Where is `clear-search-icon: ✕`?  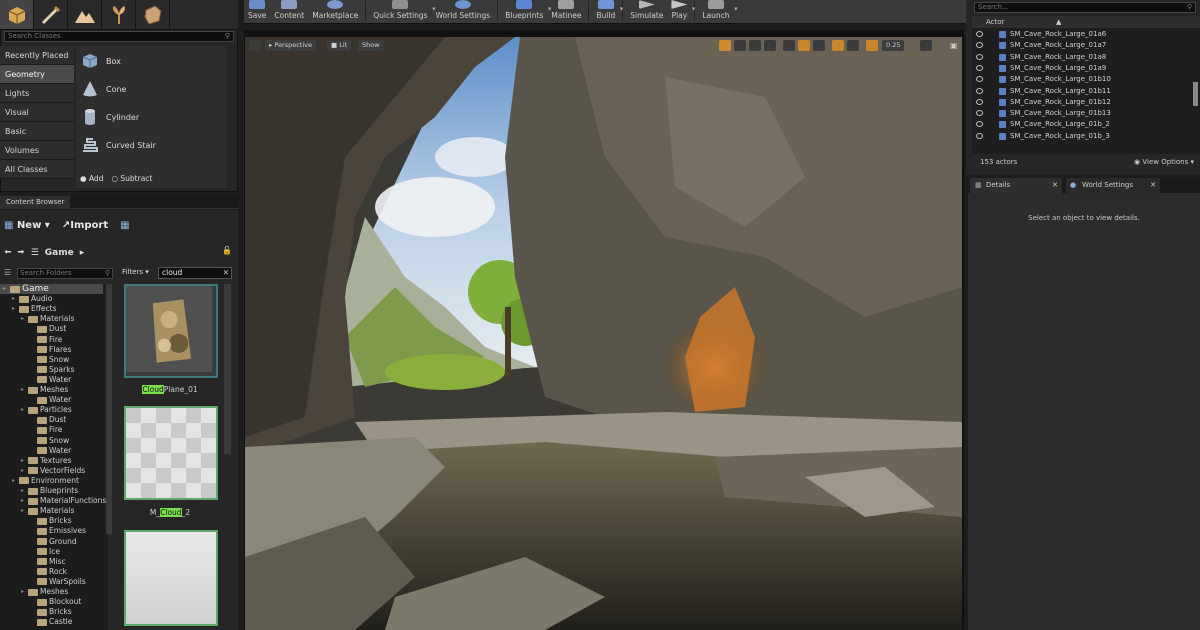
clear-search-icon: ✕ is located at coordinates (226, 273).